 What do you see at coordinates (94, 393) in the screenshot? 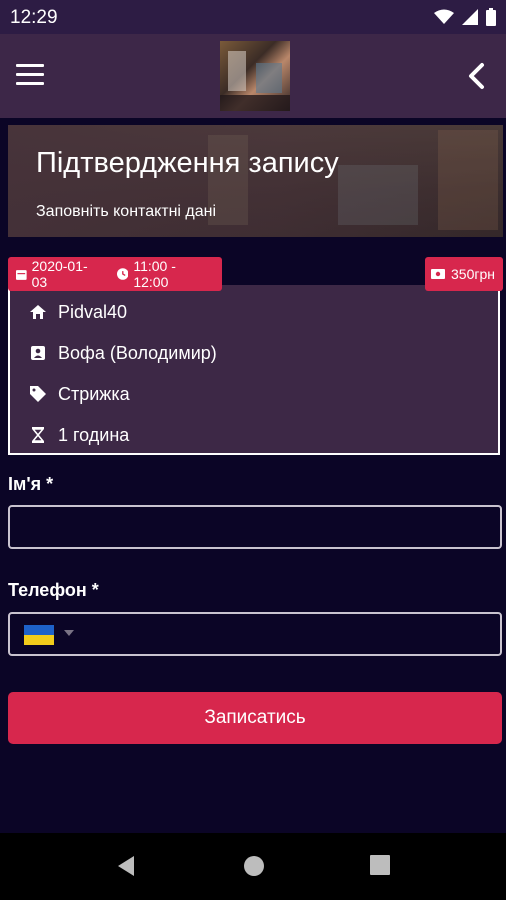
I see `service-name: Стрижка` at bounding box center [94, 393].